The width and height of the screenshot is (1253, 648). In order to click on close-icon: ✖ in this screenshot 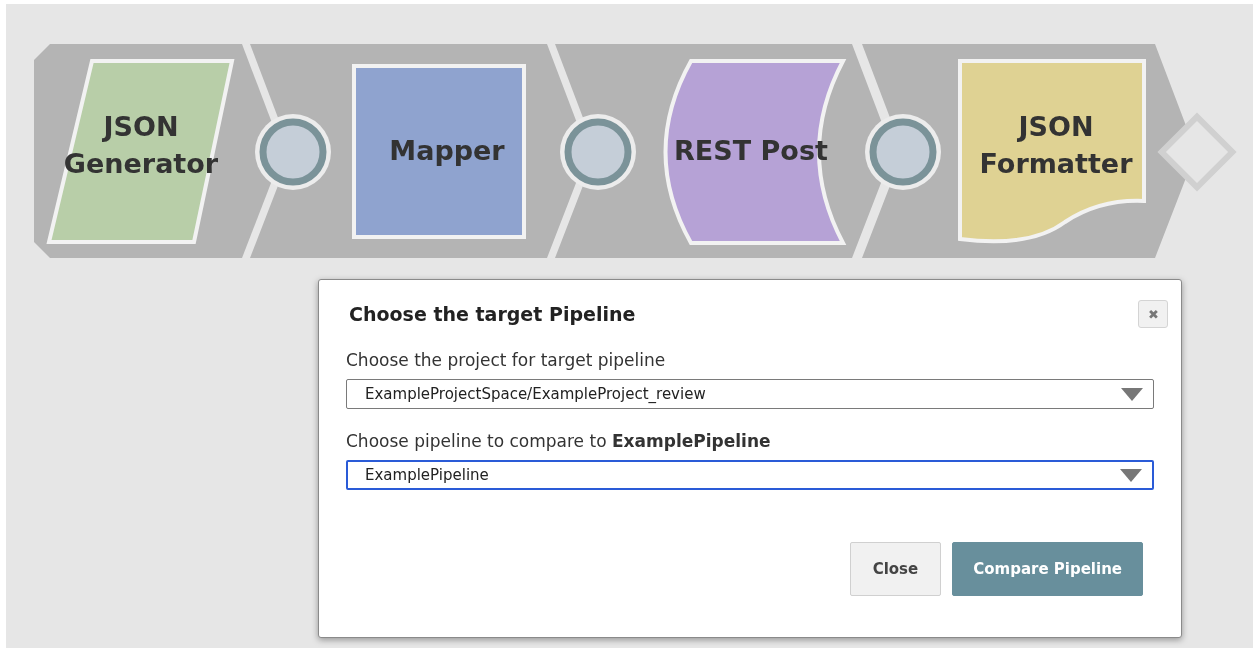, I will do `click(1153, 314)`.